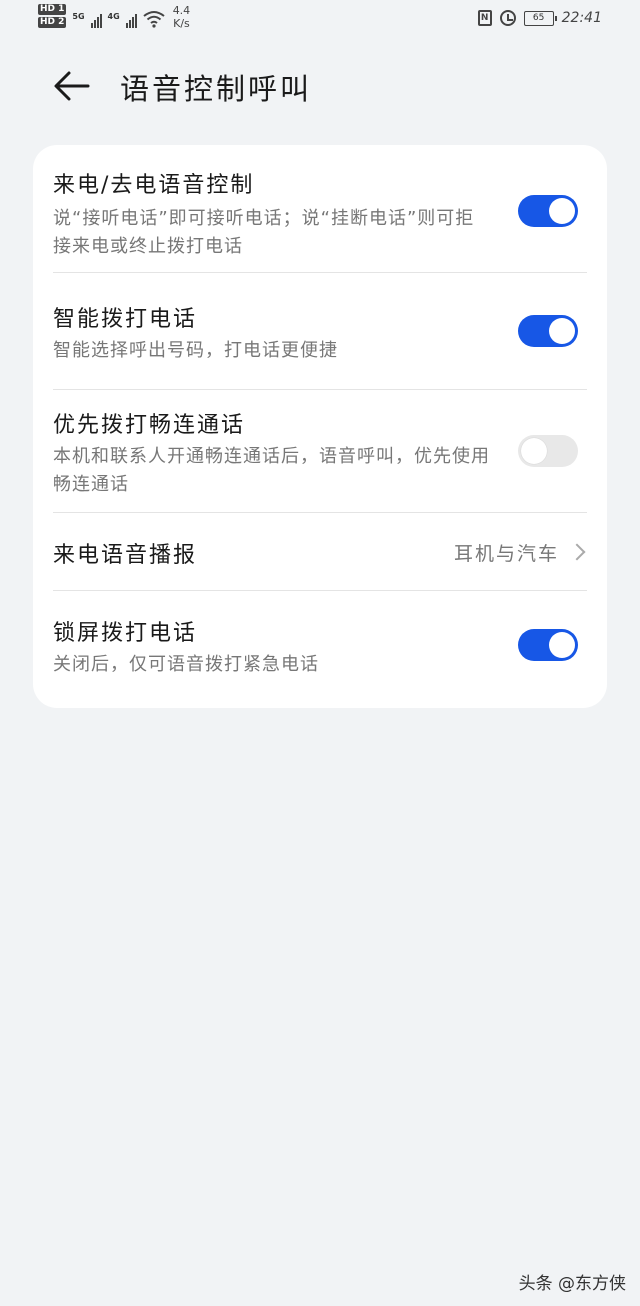 The image size is (640, 1306). What do you see at coordinates (52, 16) in the screenshot?
I see `sim-indicators: HD 1 HD 2` at bounding box center [52, 16].